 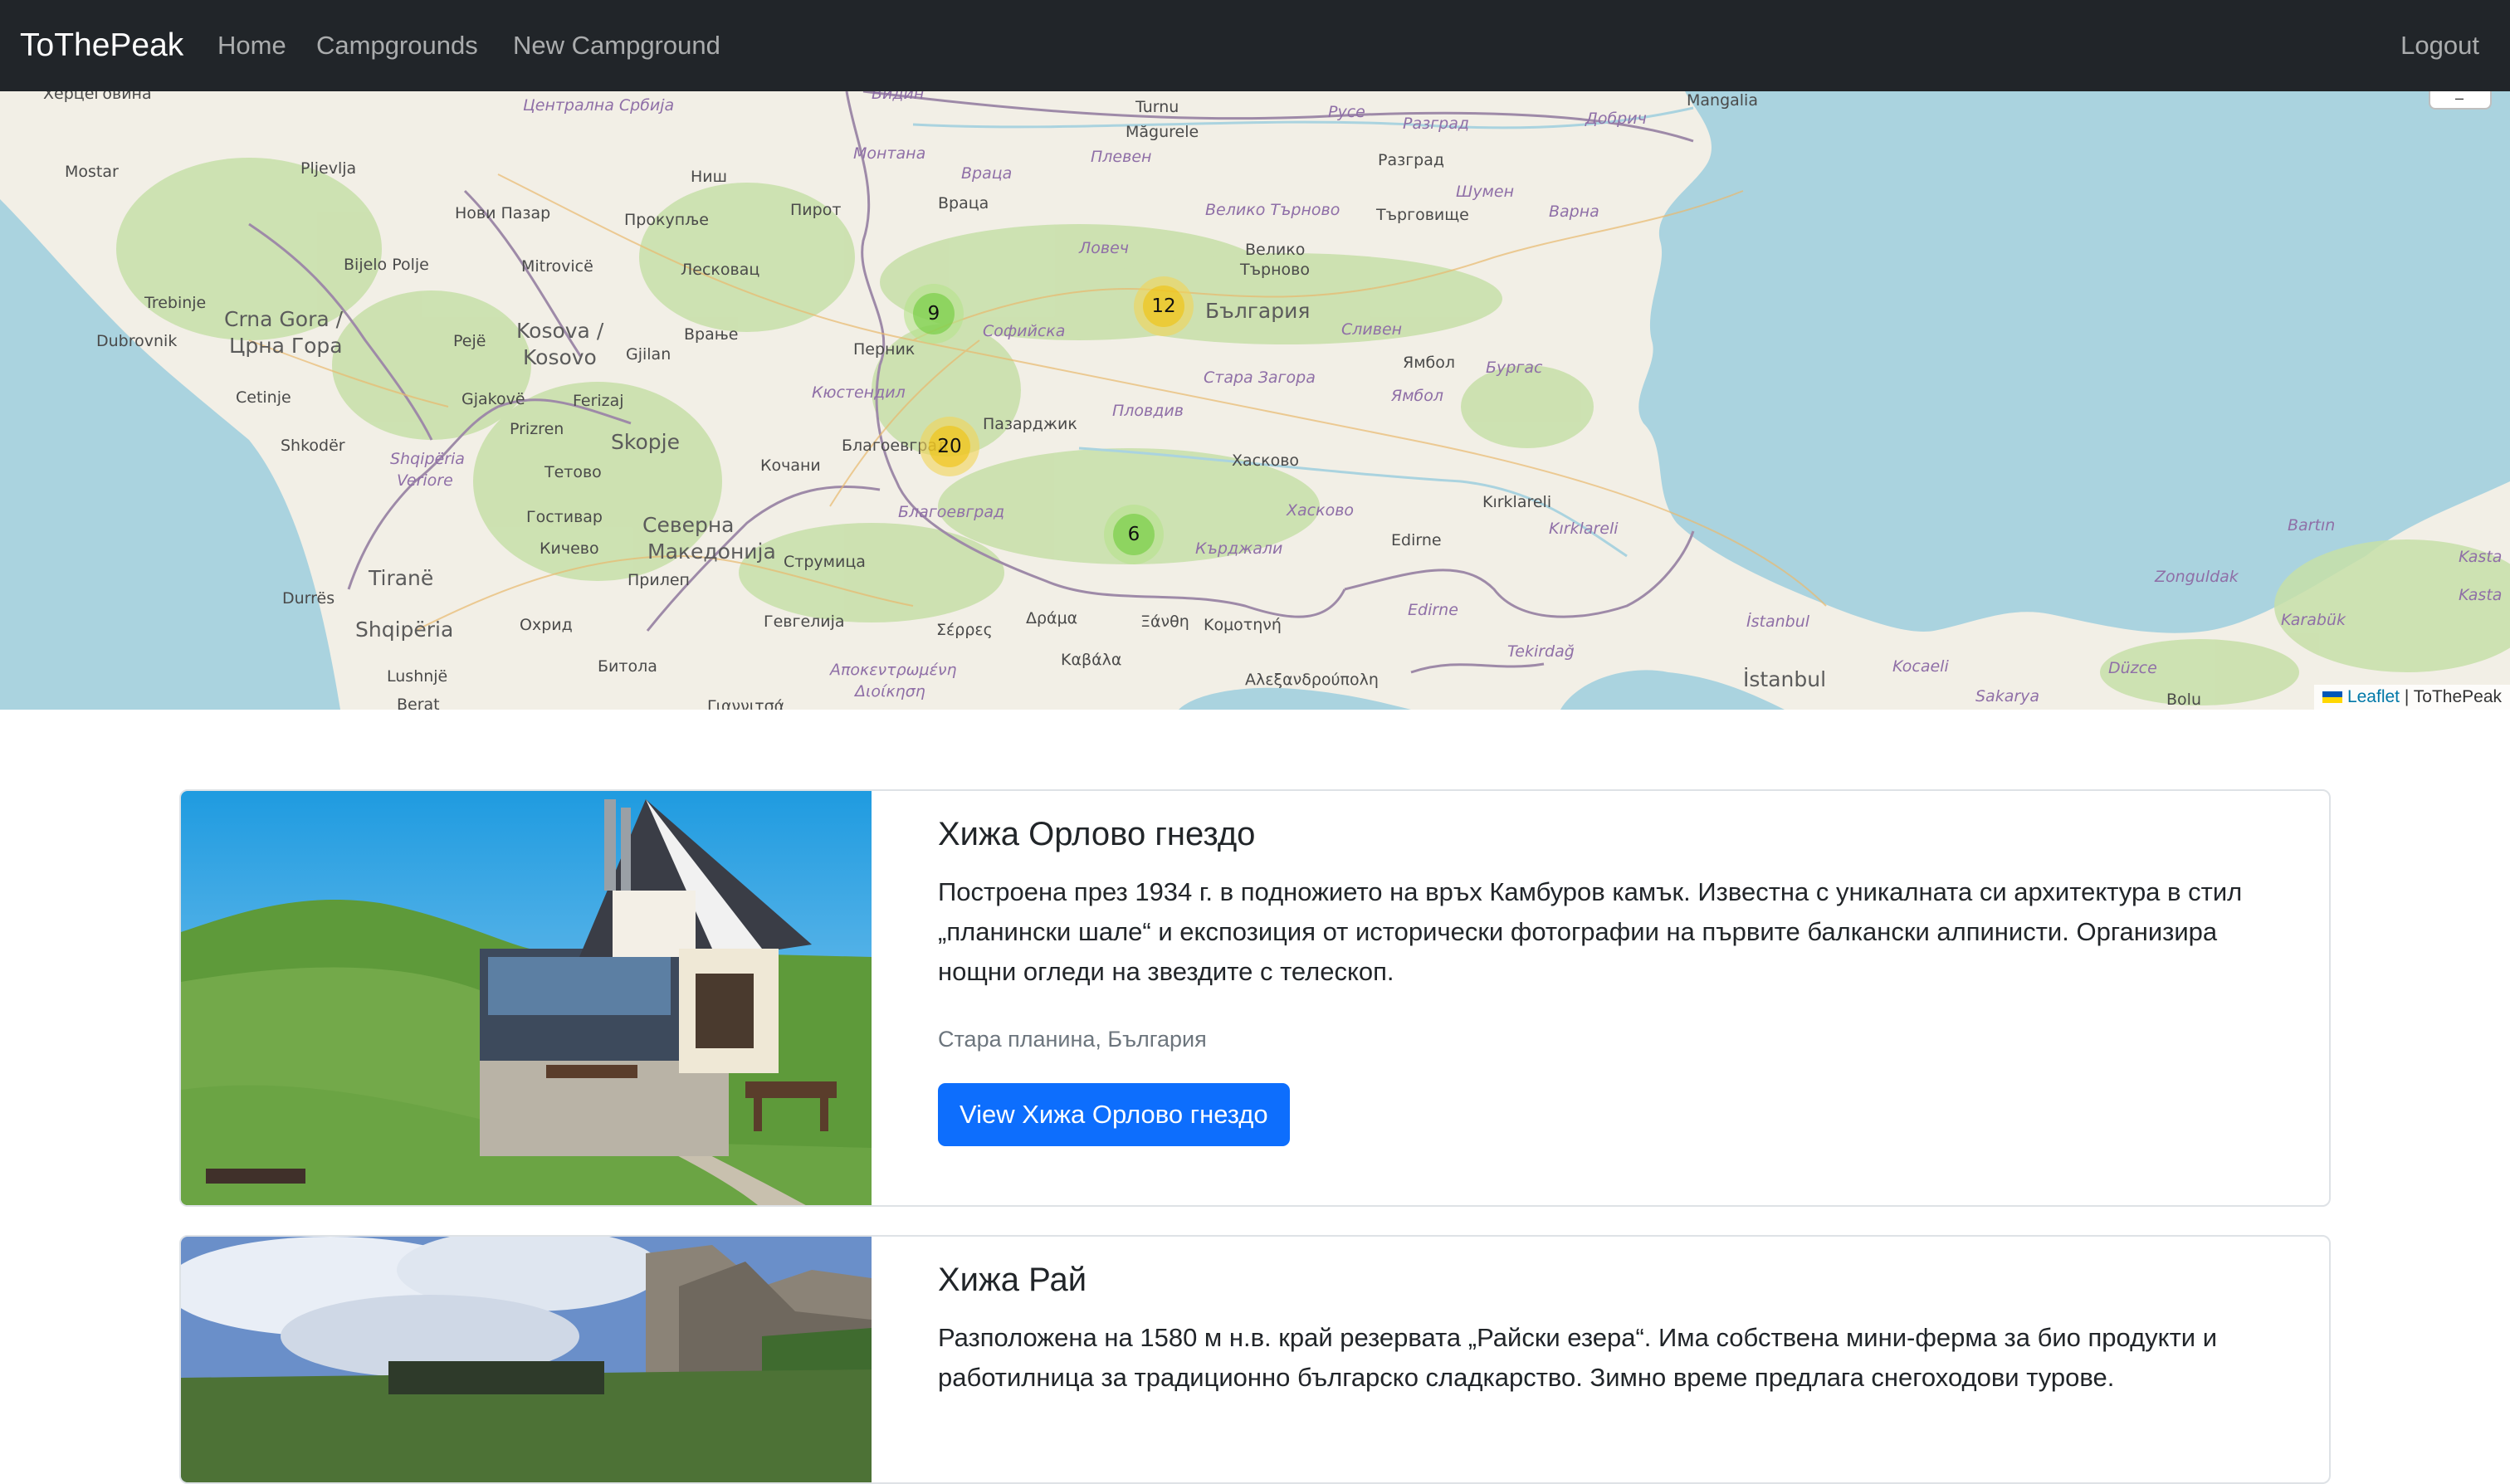 I want to click on map-label: Veriore, so click(x=425, y=480).